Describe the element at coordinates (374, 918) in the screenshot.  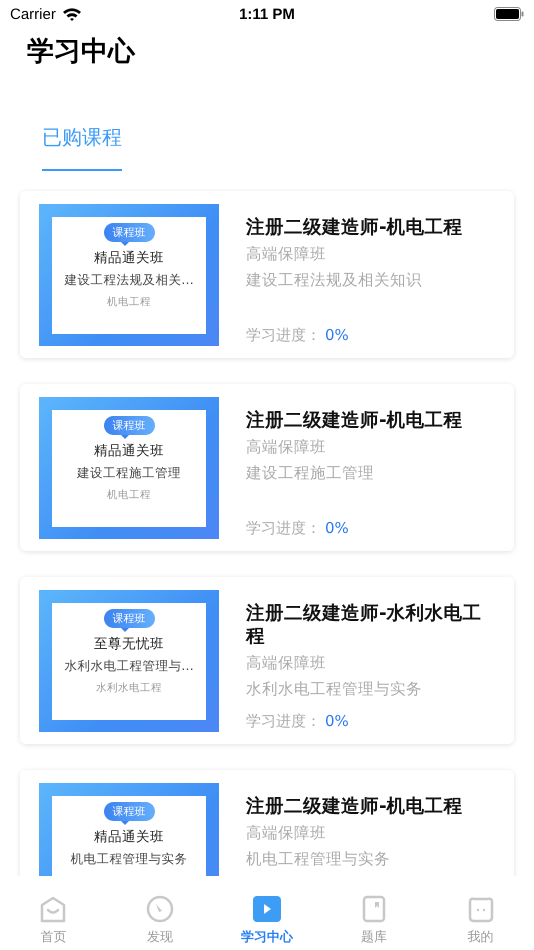
I see `nav-tab: 题库` at that location.